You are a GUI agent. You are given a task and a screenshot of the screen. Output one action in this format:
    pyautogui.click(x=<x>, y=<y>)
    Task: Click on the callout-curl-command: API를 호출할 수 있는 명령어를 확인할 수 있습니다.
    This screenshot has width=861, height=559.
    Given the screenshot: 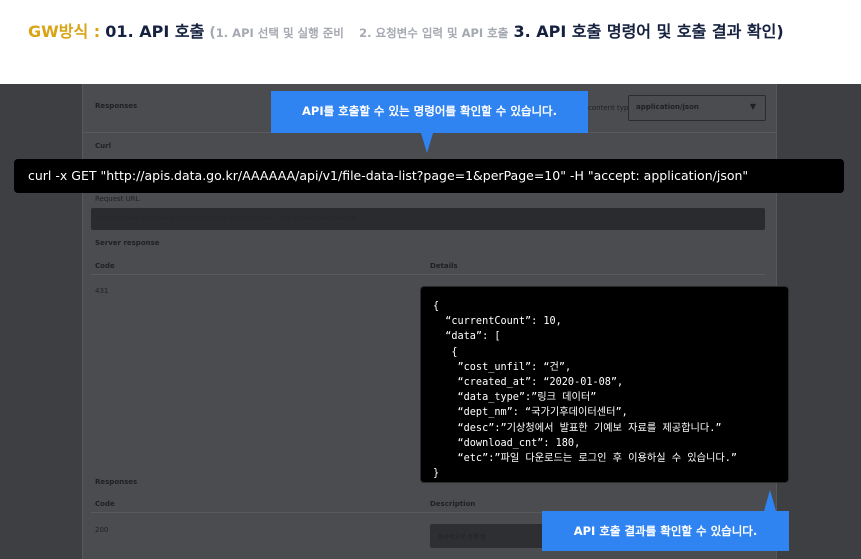 What is the action you would take?
    pyautogui.click(x=429, y=112)
    